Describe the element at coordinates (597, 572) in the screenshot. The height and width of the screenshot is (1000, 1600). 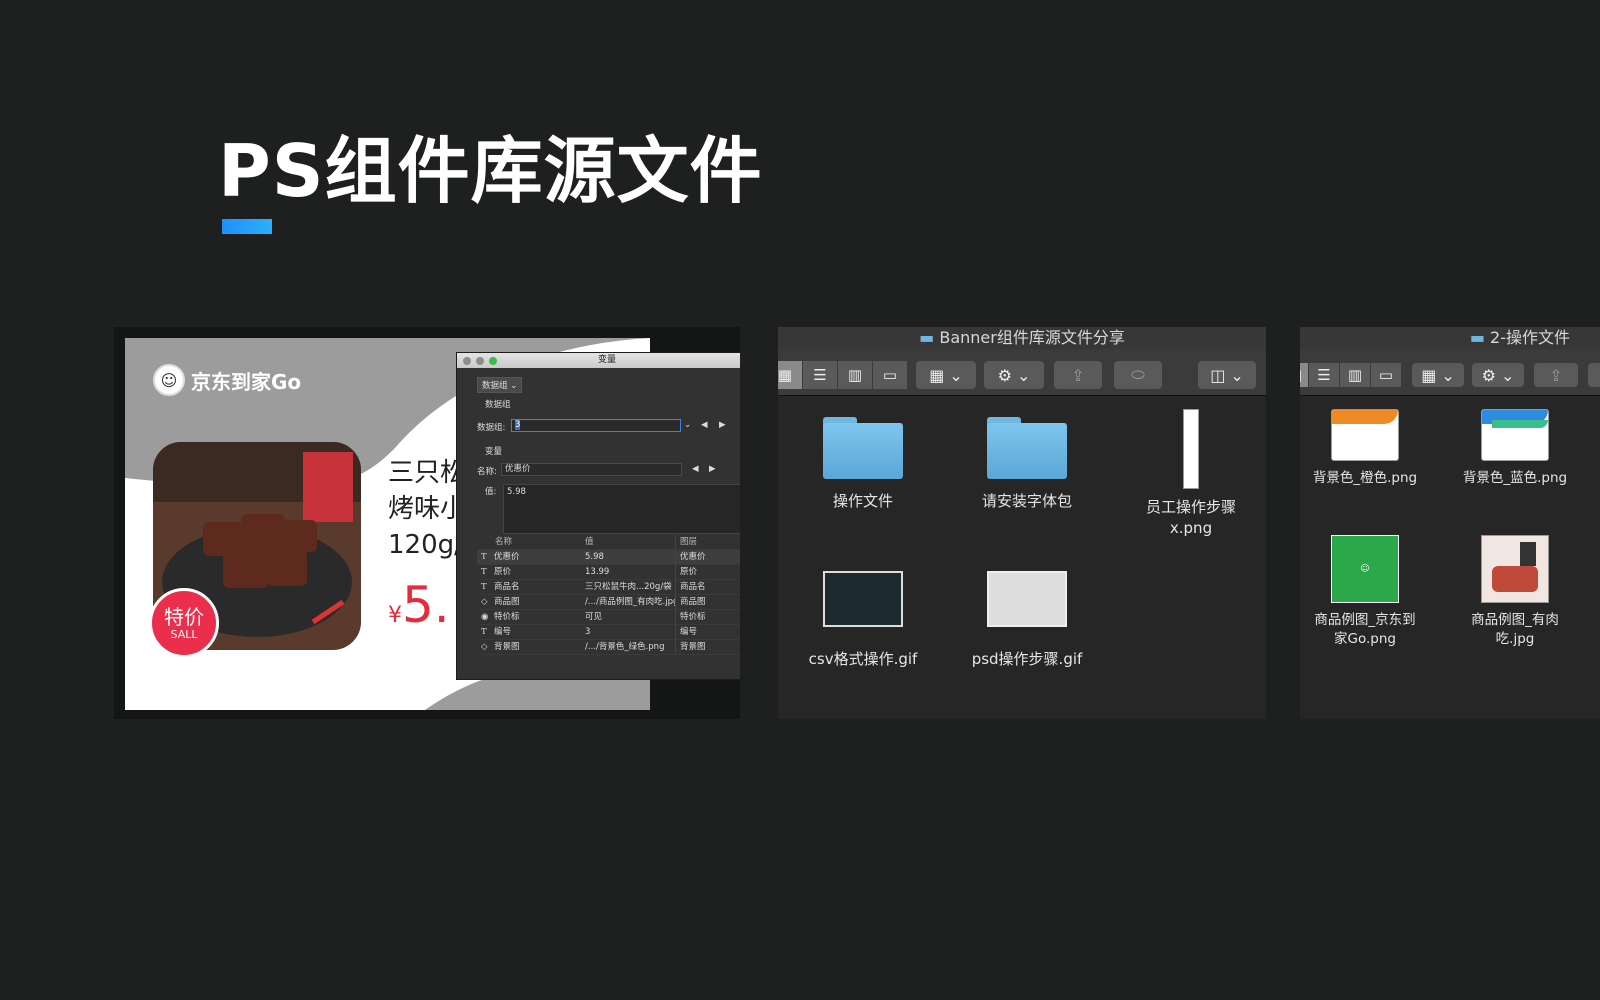
I see `variable-value-cell: 13.99` at that location.